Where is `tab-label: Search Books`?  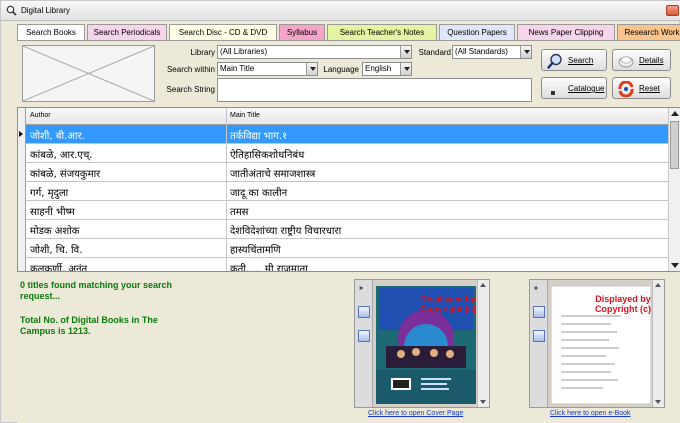
tab-label: Search Books is located at coordinates (51, 32).